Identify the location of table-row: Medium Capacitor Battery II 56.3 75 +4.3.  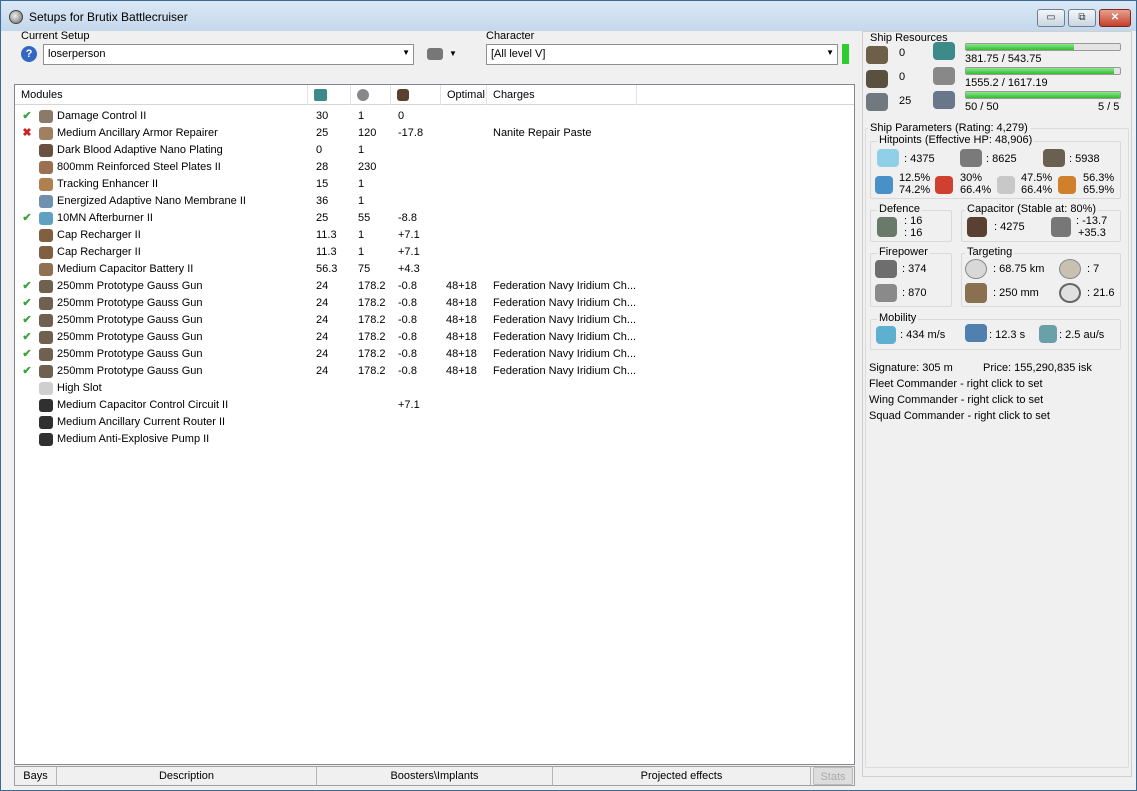
(434, 269).